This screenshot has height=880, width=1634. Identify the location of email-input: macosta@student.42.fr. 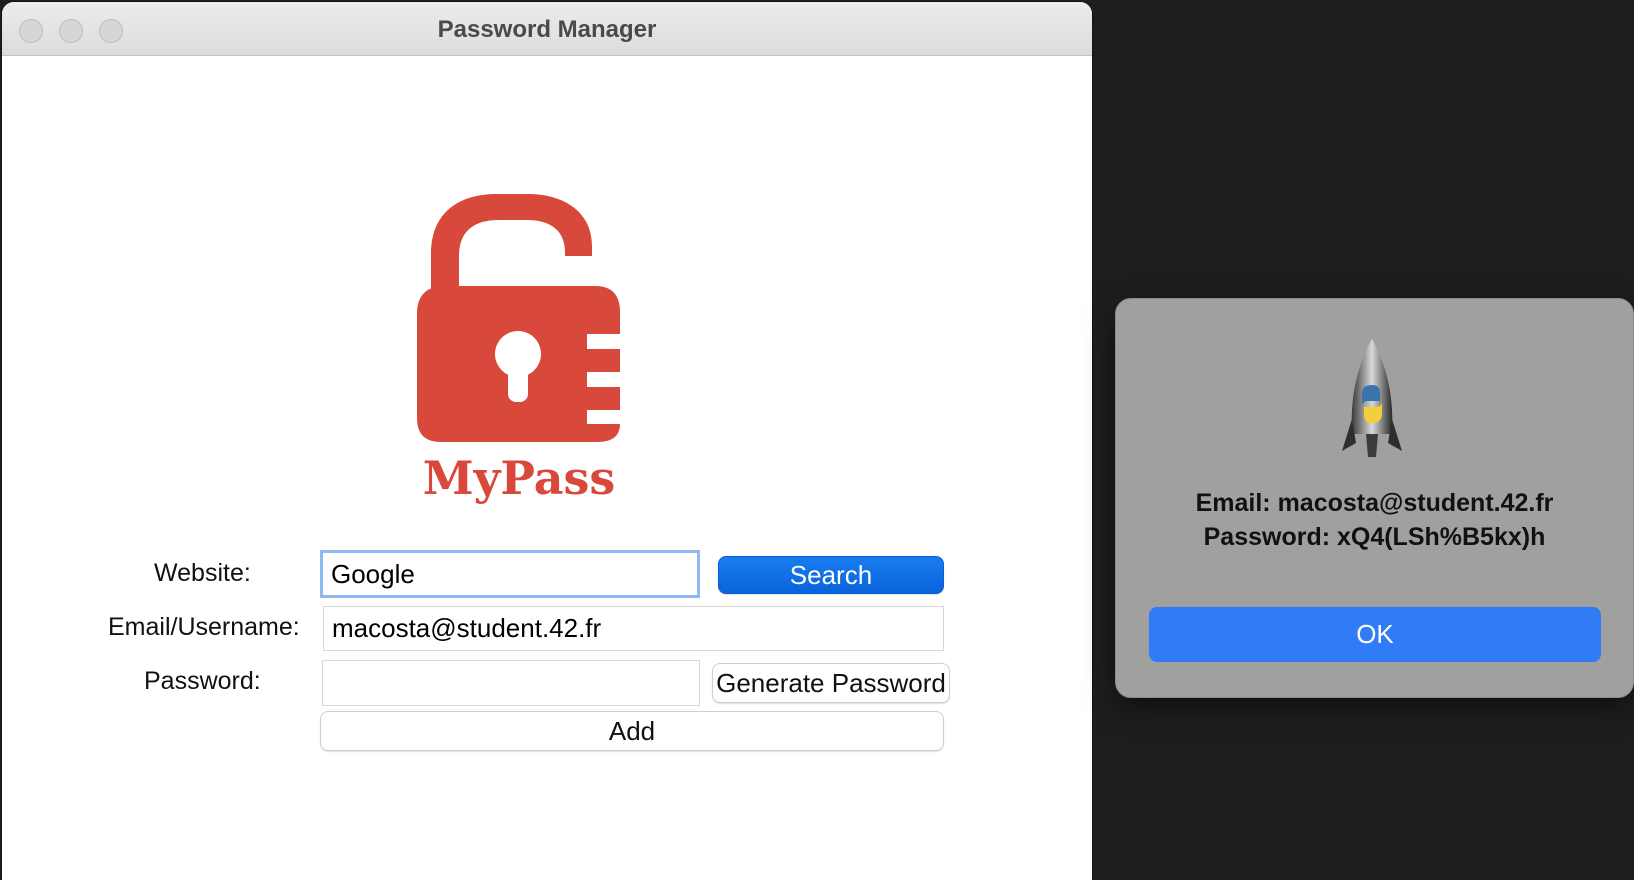
(633, 628).